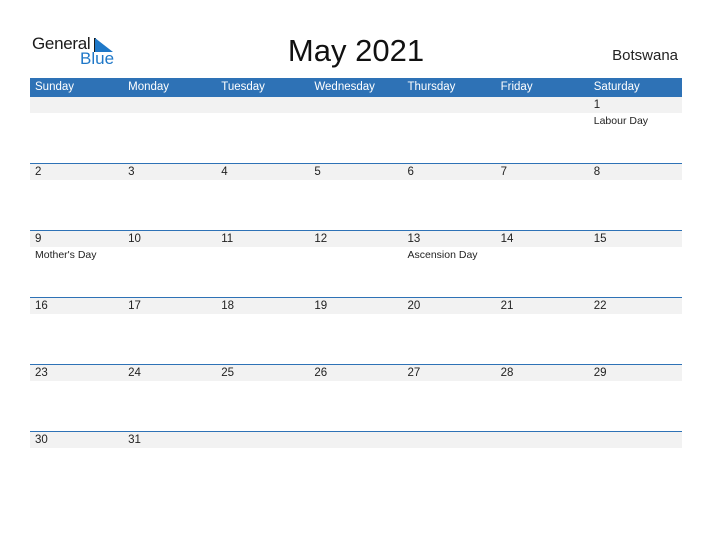  What do you see at coordinates (321, 239) in the screenshot?
I see `day-number: 12` at bounding box center [321, 239].